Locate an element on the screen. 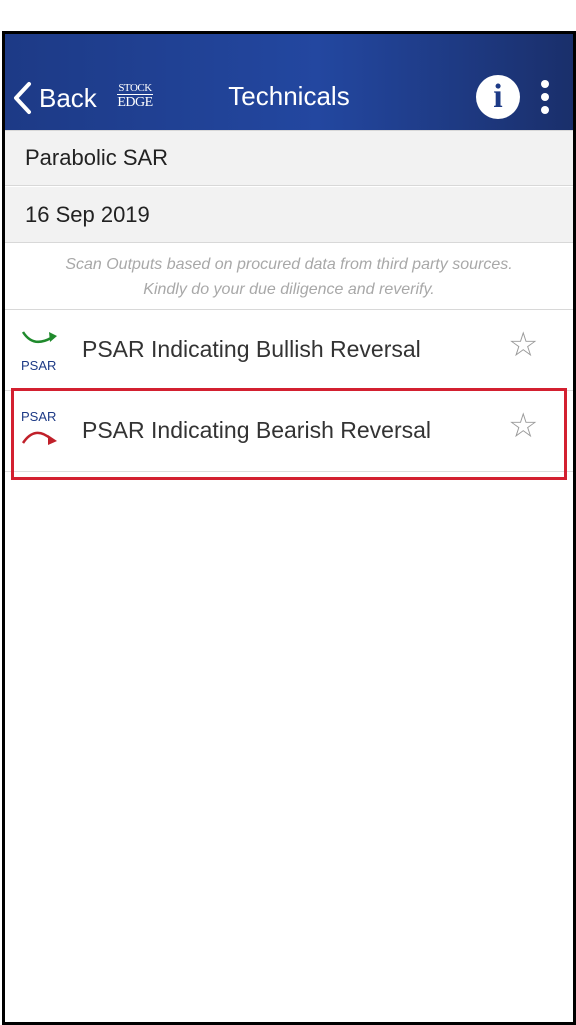  scan-item-bullish-reversal: PSAR PSAR Indicating Bullish Reversal ☆ is located at coordinates (289, 350).